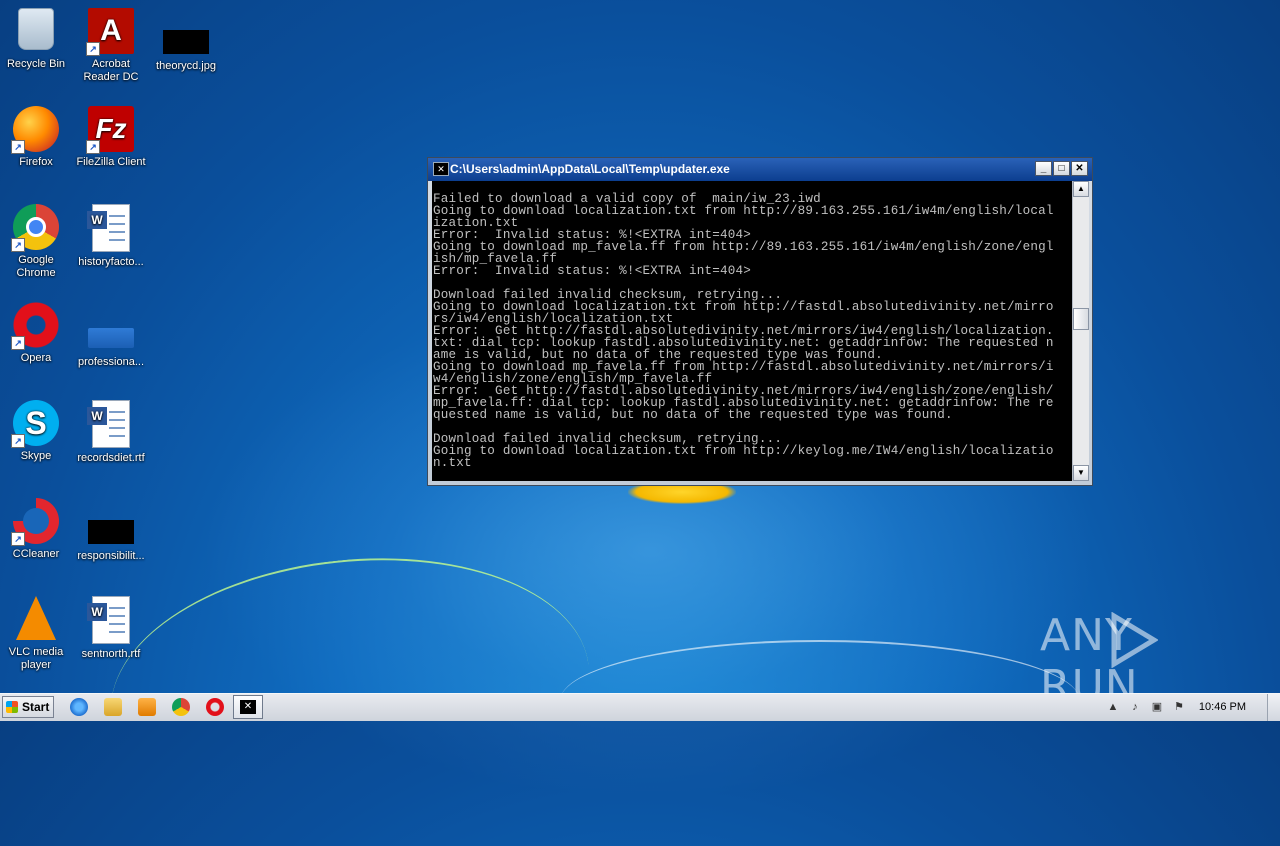 Image resolution: width=1280 pixels, height=846 pixels. Describe the element at coordinates (36, 266) in the screenshot. I see `desktop-icon-label: Google Chrome` at that location.